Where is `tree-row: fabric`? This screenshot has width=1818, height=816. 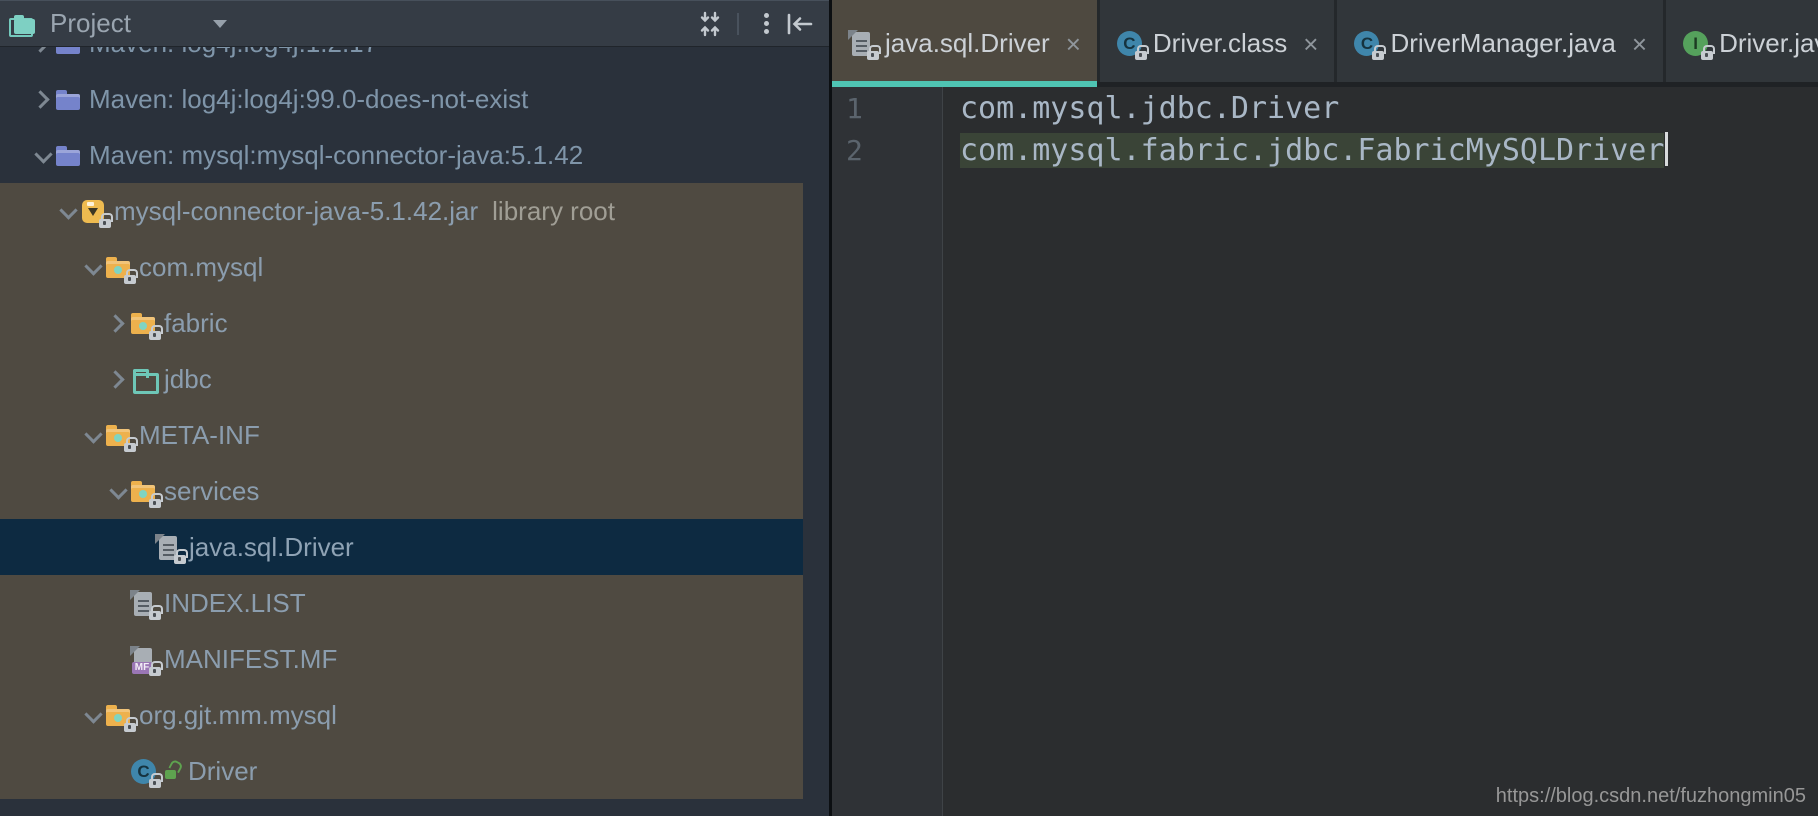 tree-row: fabric is located at coordinates (401, 323).